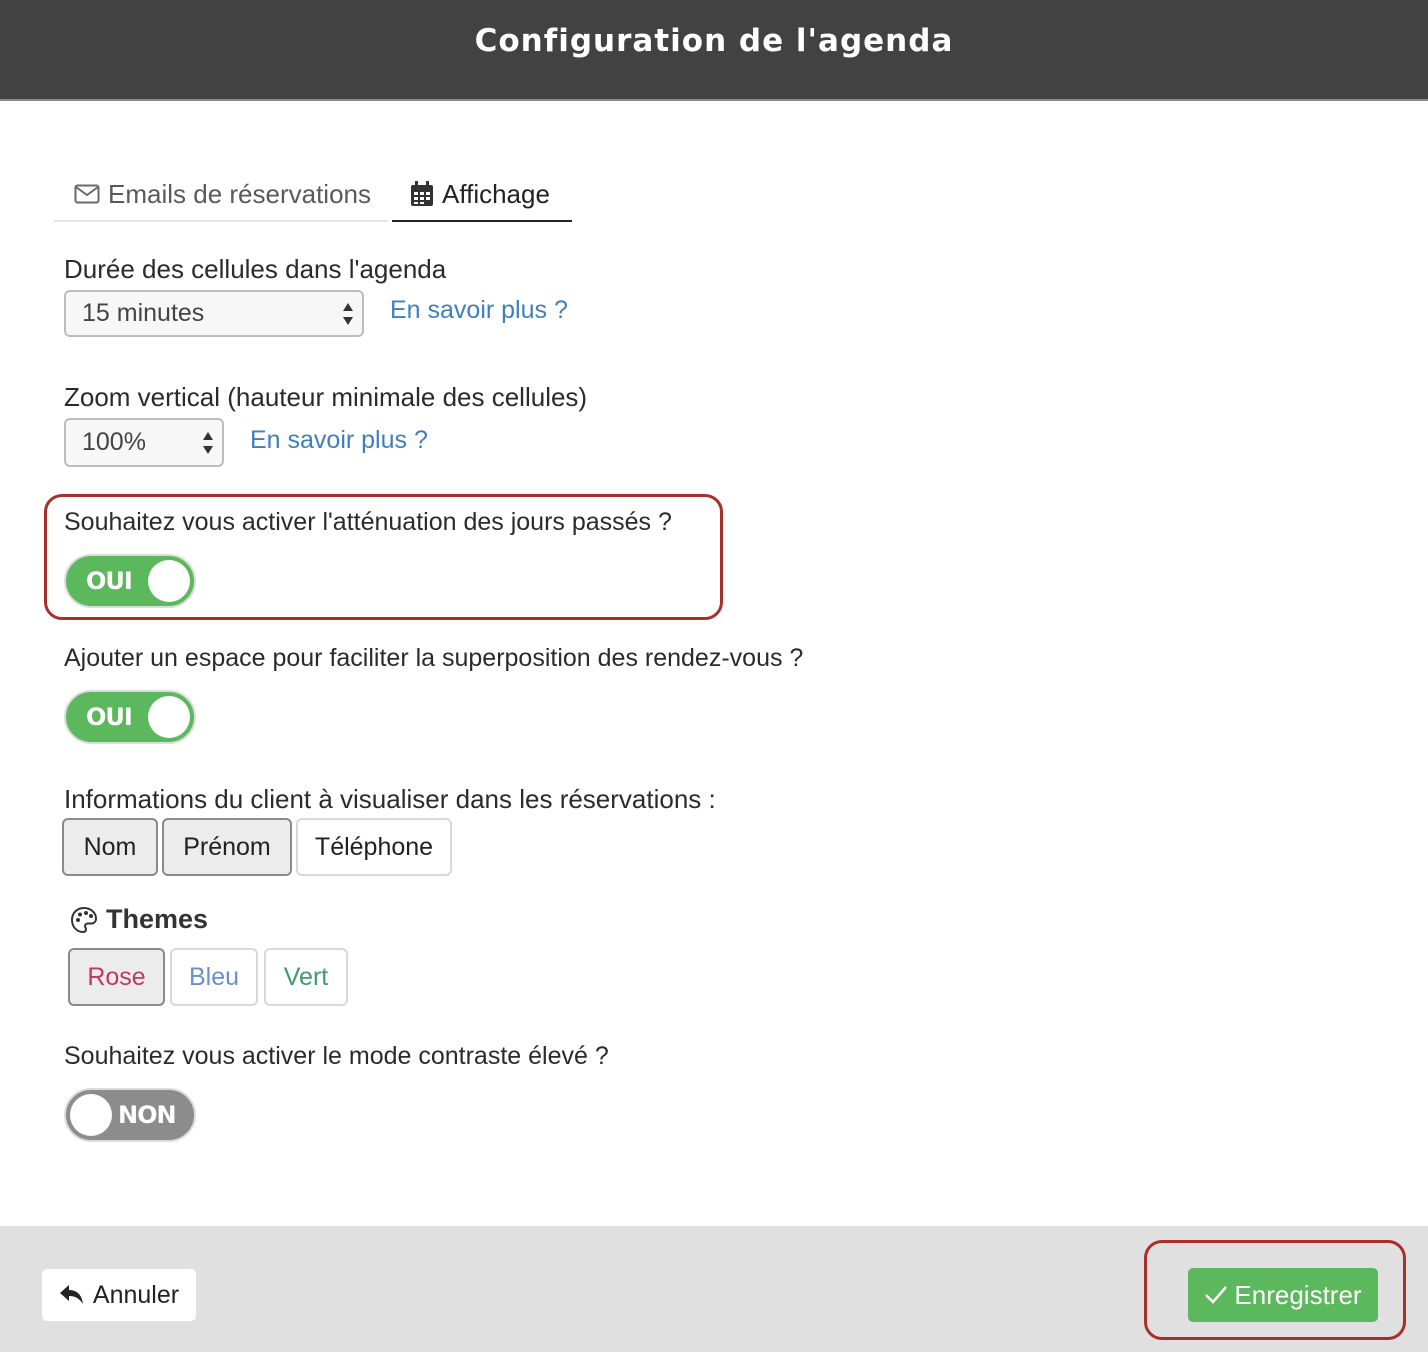 Image resolution: width=1428 pixels, height=1352 pixels. I want to click on themes-title: Themes, so click(157, 919).